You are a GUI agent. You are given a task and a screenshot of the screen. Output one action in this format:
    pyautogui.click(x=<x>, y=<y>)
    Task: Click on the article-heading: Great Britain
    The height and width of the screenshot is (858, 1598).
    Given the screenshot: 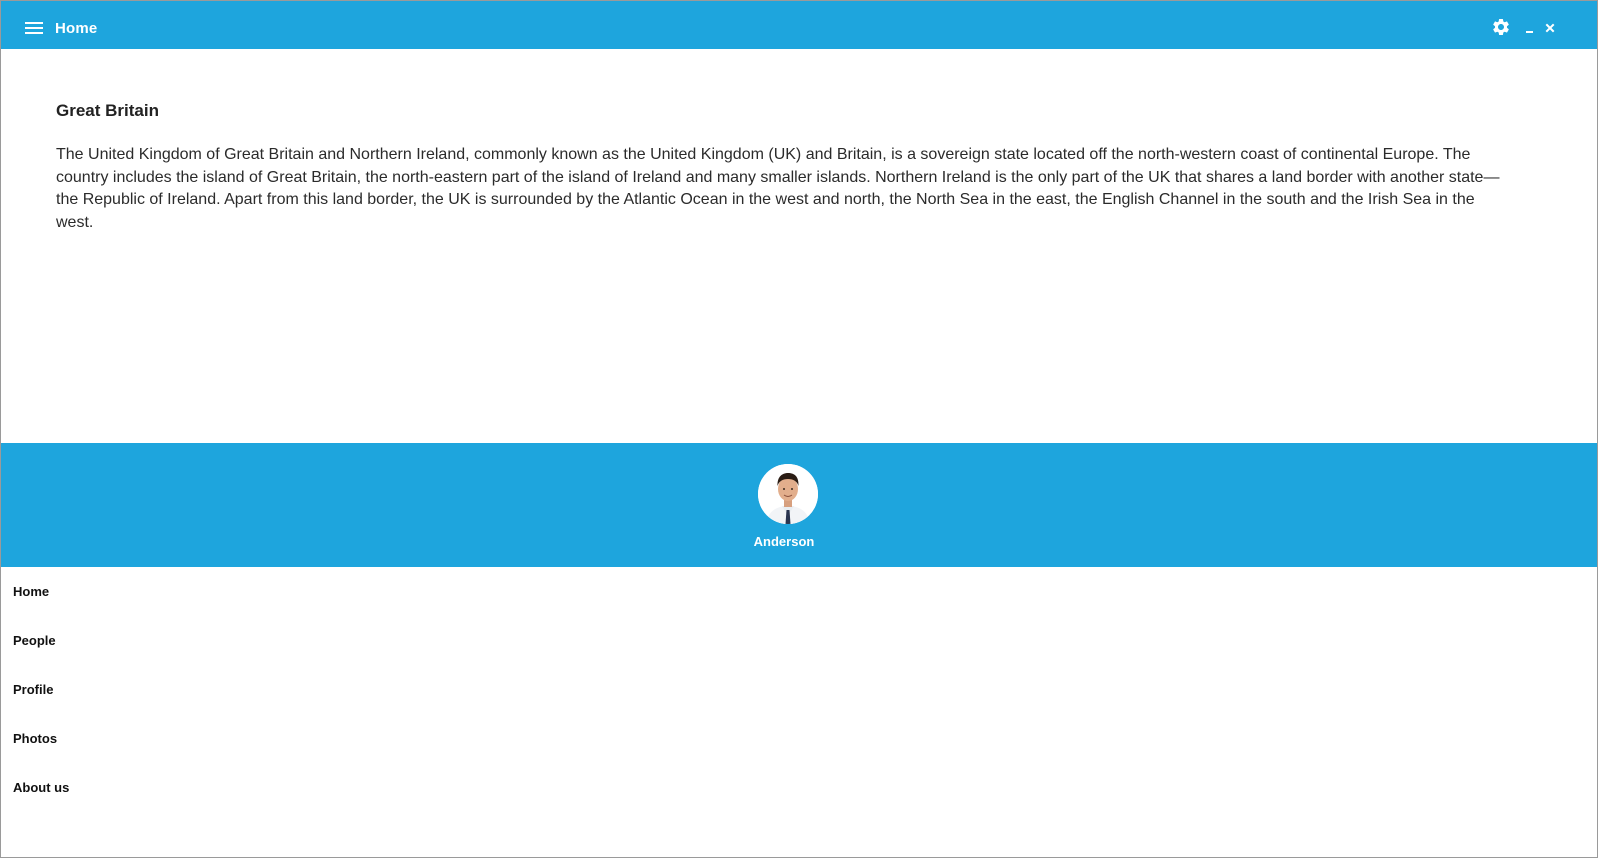 What is the action you would take?
    pyautogui.click(x=107, y=110)
    